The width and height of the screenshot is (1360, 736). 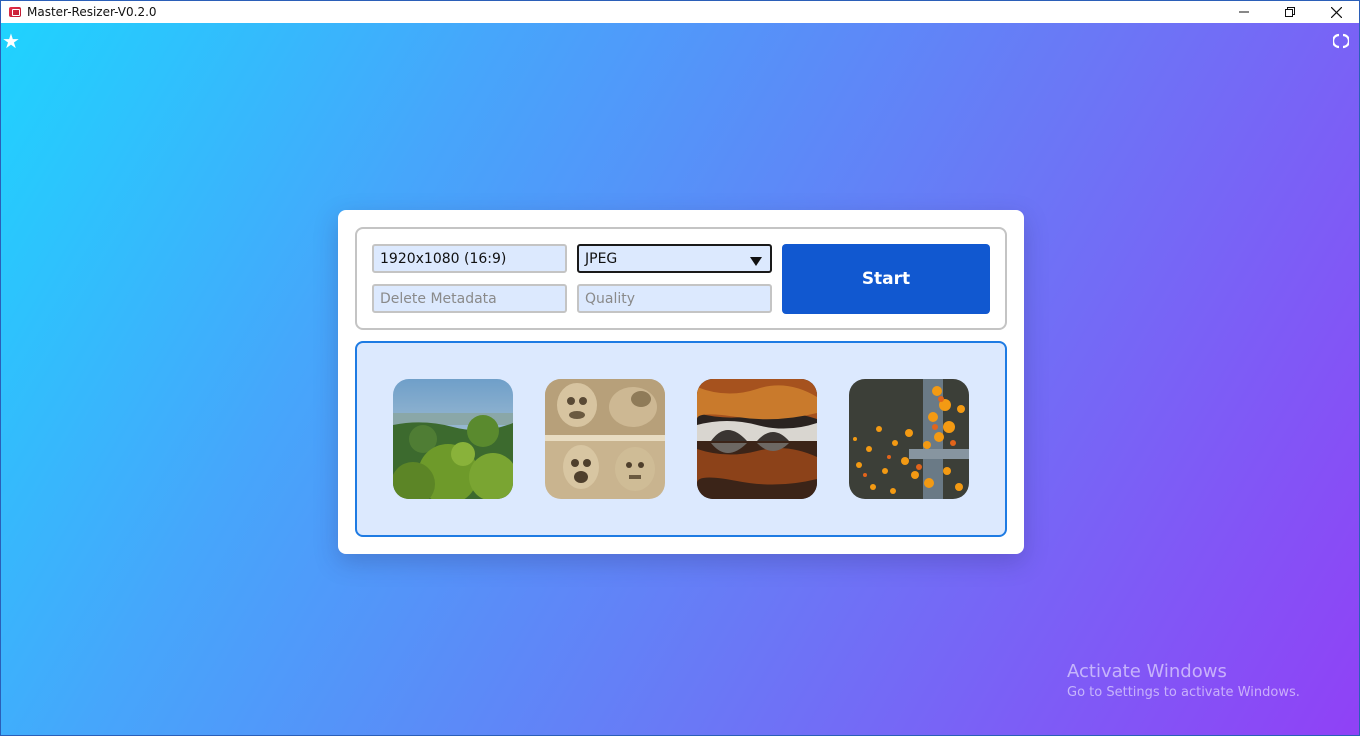 What do you see at coordinates (681, 439) in the screenshot?
I see `image-drop-area` at bounding box center [681, 439].